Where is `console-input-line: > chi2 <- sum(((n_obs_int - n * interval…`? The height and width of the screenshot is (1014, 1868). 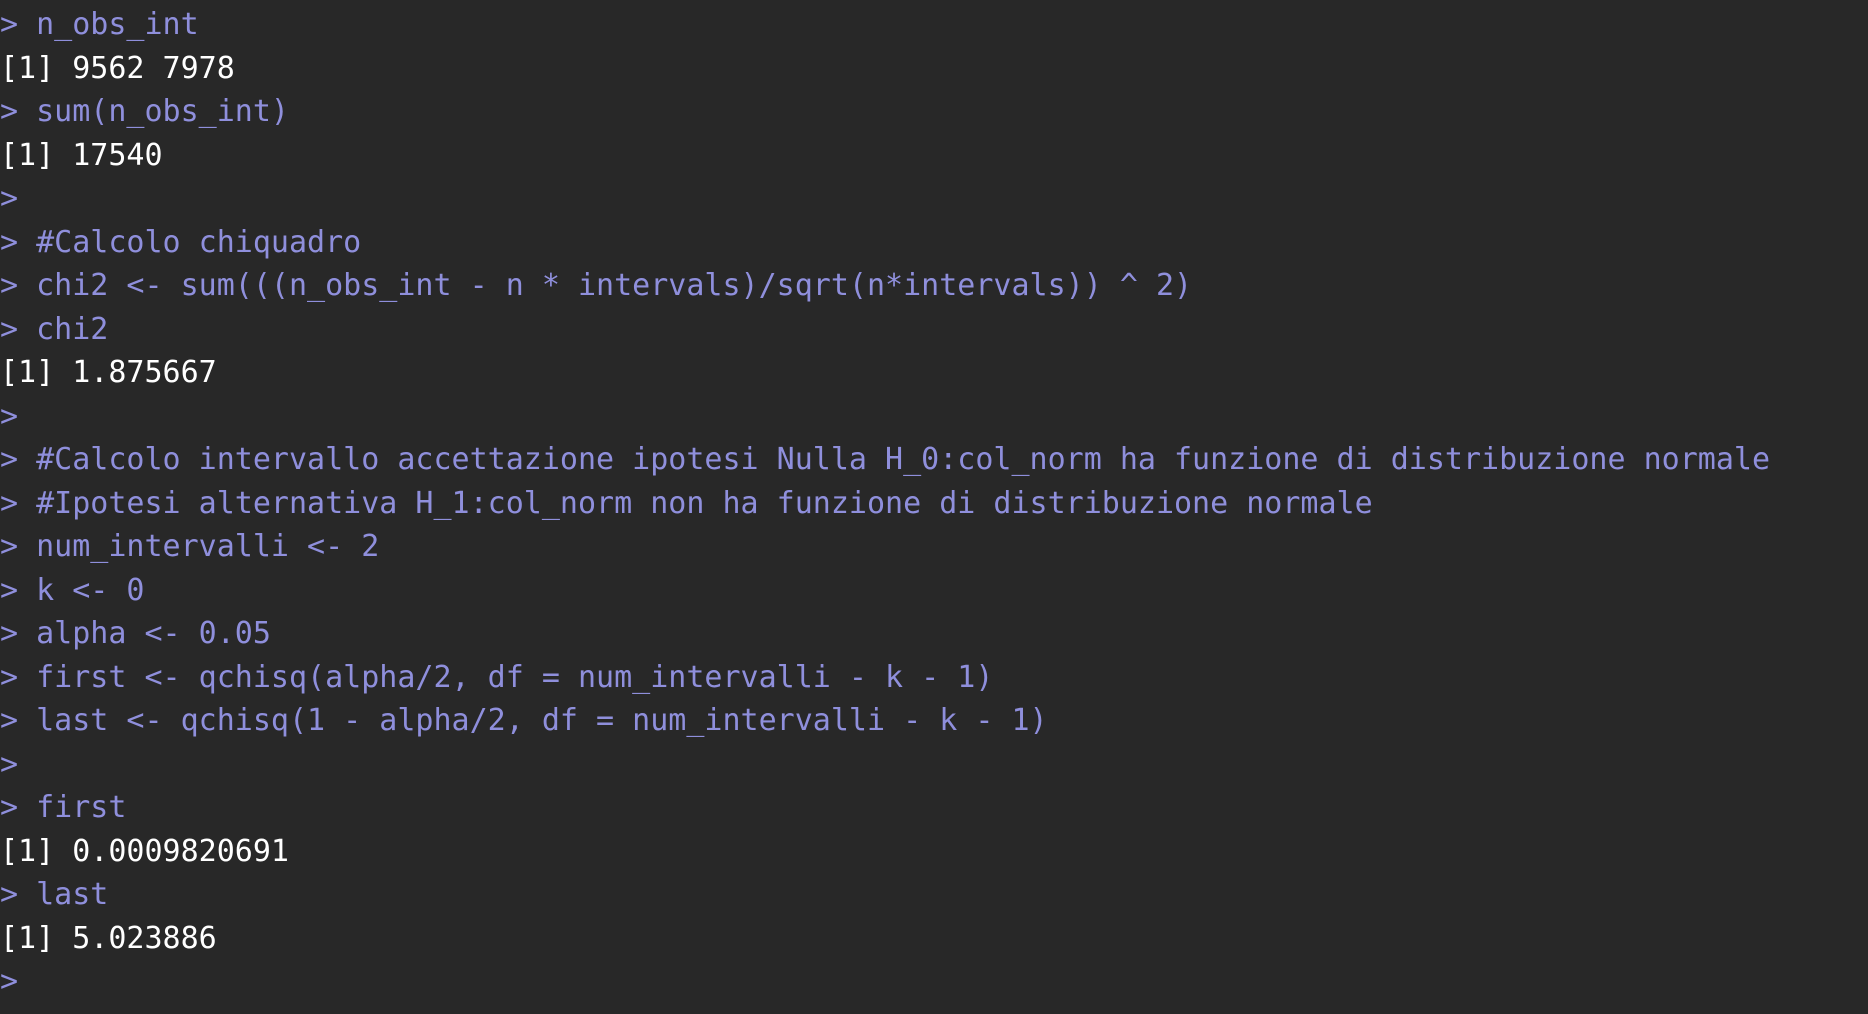
console-input-line: > chi2 <- sum(((n_obs_int - n * interval… is located at coordinates (596, 285).